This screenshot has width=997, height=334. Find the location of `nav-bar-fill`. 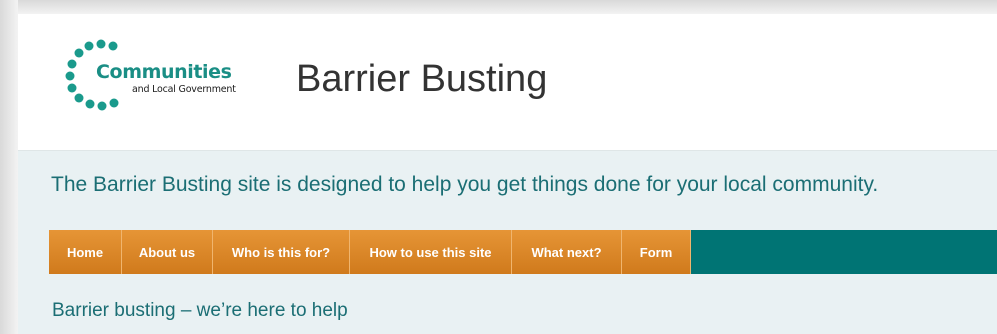

nav-bar-fill is located at coordinates (844, 252).